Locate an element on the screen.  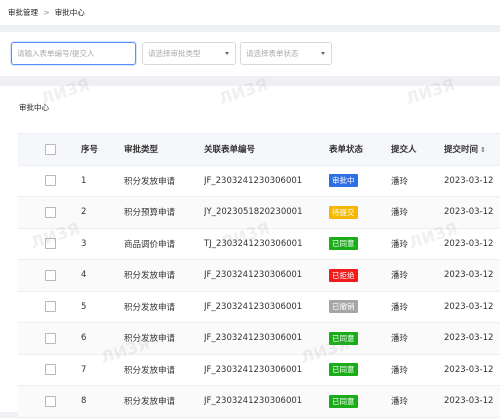
row-type: 积分预算申请 is located at coordinates (164, 212).